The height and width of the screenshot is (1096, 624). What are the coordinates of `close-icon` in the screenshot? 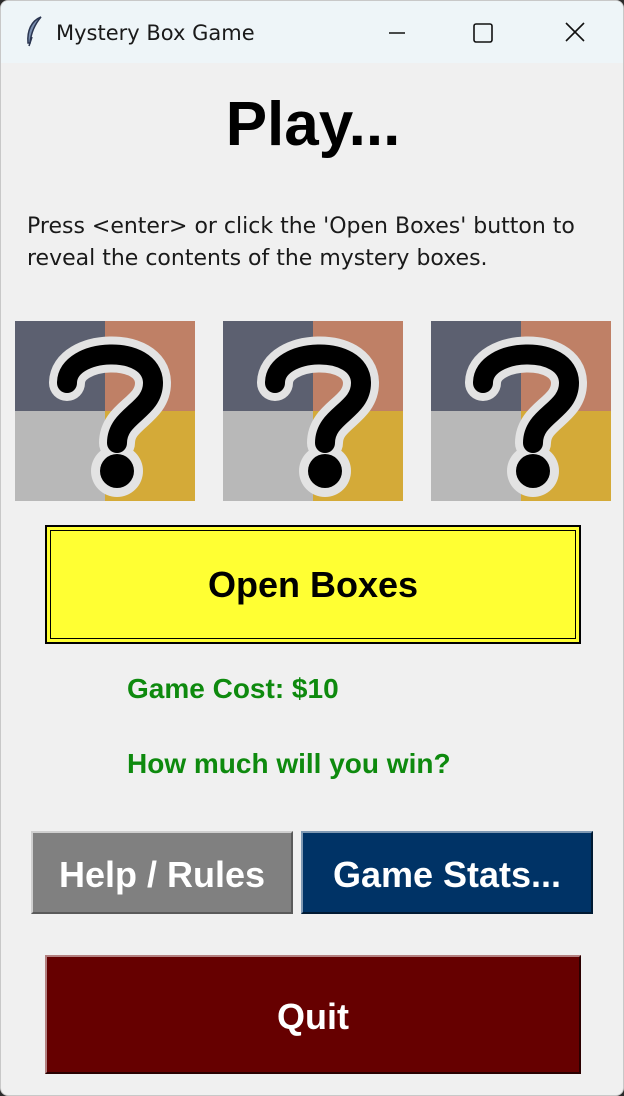 It's located at (575, 33).